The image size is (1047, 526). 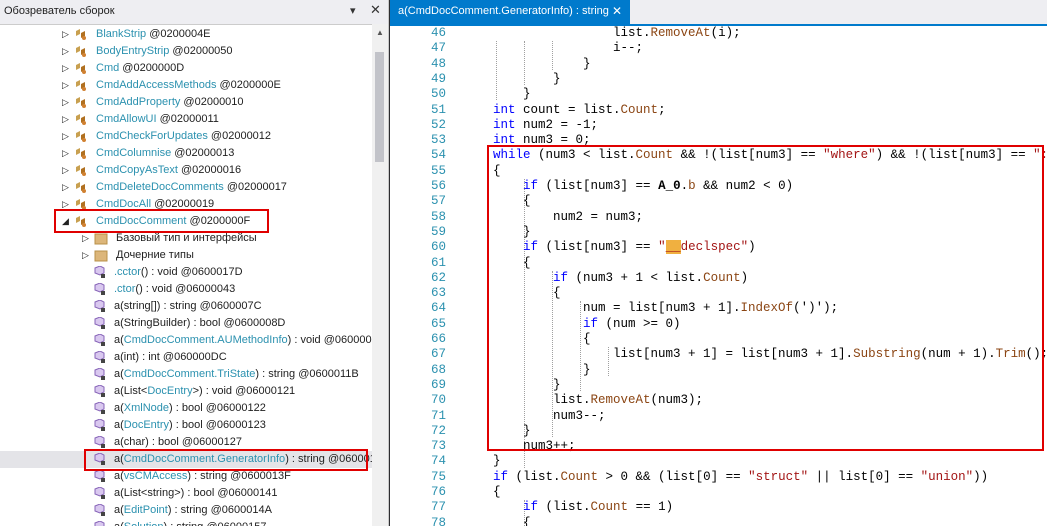 What do you see at coordinates (438, 308) in the screenshot?
I see `line-number: 64` at bounding box center [438, 308].